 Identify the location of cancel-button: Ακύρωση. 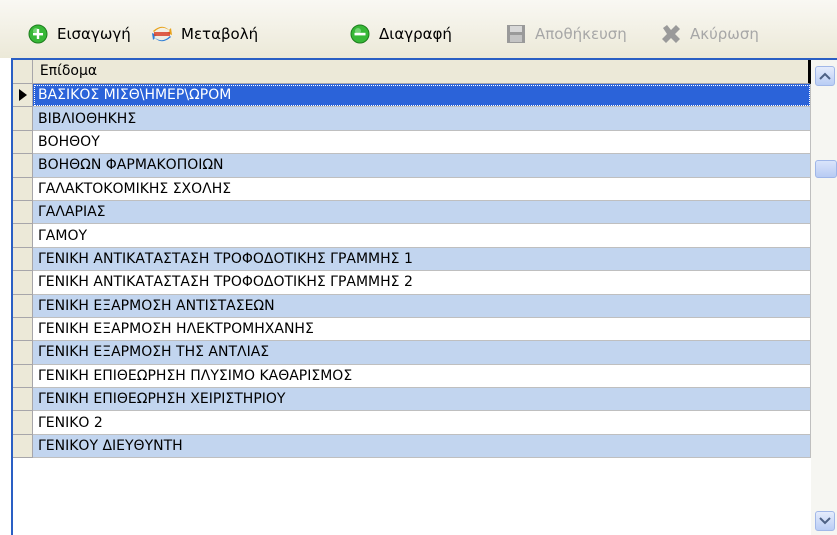
(709, 34).